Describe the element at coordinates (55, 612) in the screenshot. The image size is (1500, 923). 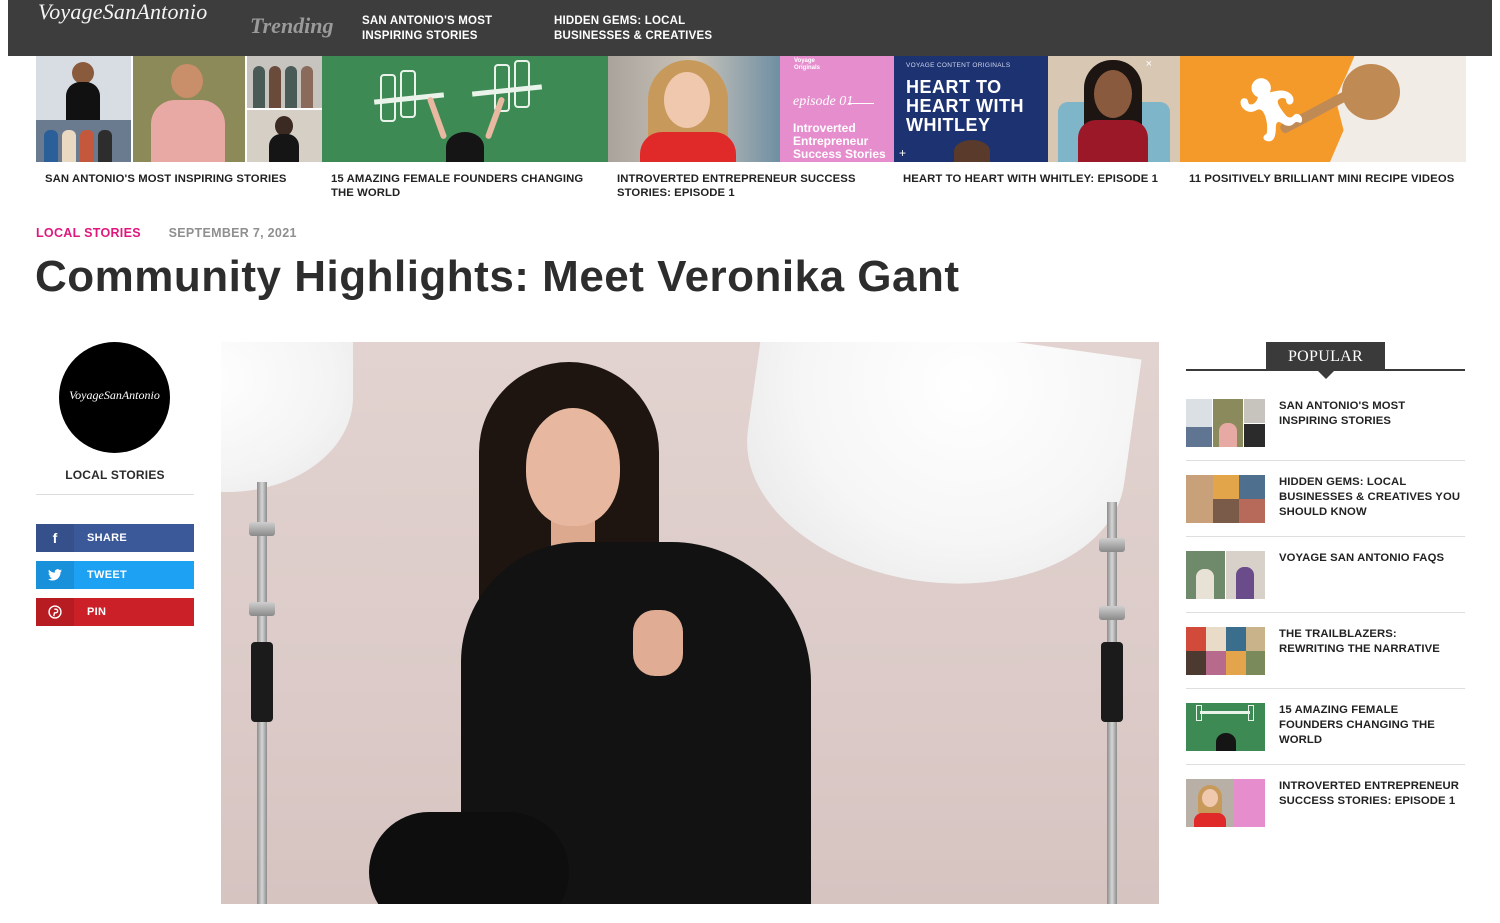
I see `pinterest-icon` at that location.